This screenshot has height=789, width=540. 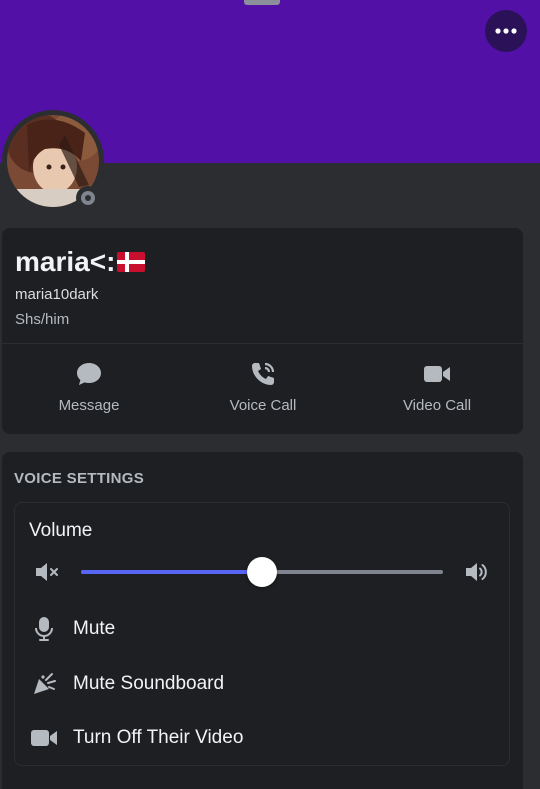 I want to click on volume-slider-thumb, so click(x=262, y=572).